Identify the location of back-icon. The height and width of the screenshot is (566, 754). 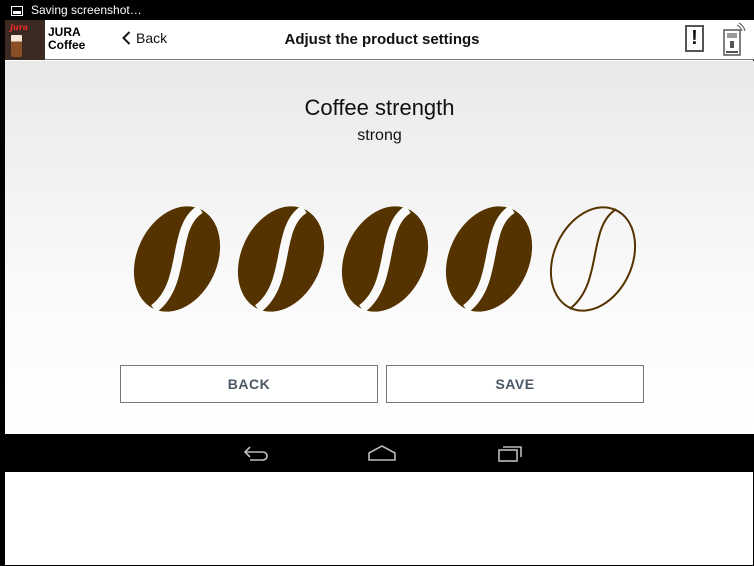
(256, 453).